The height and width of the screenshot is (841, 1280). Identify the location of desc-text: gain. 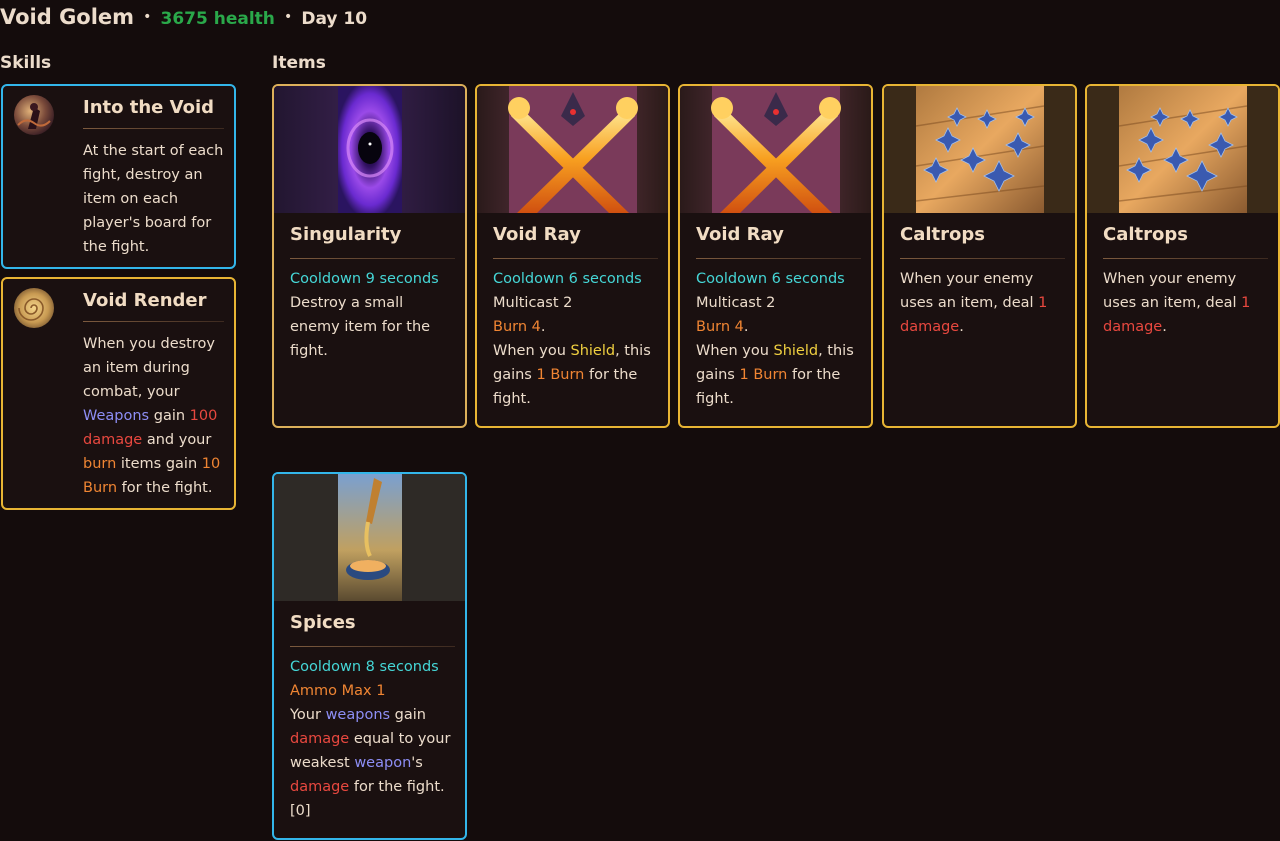
(408, 715).